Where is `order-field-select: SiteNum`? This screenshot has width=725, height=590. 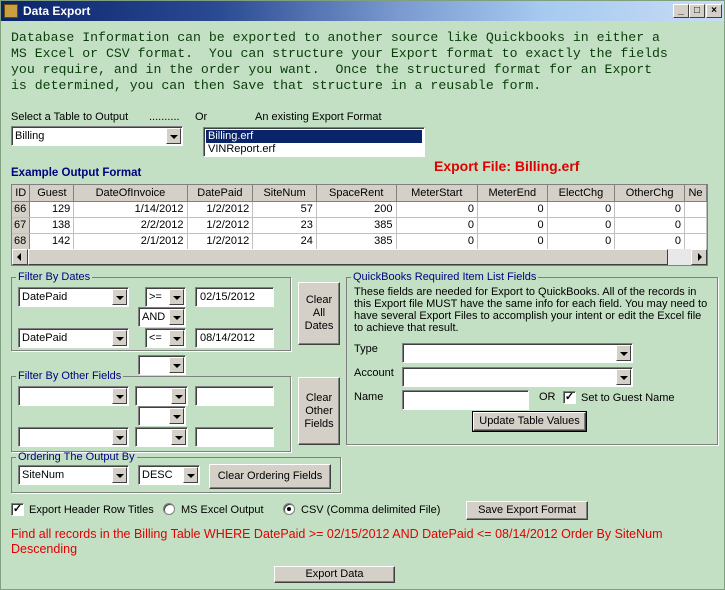 order-field-select: SiteNum is located at coordinates (73, 475).